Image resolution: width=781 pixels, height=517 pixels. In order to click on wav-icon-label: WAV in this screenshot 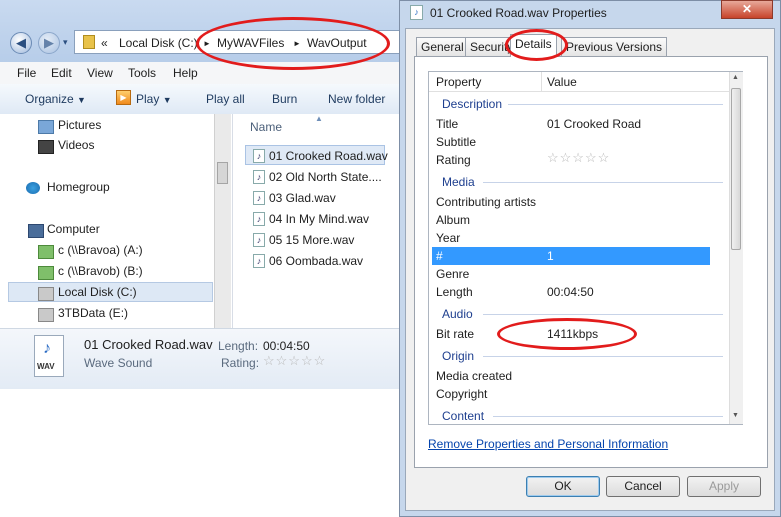, I will do `click(46, 366)`.